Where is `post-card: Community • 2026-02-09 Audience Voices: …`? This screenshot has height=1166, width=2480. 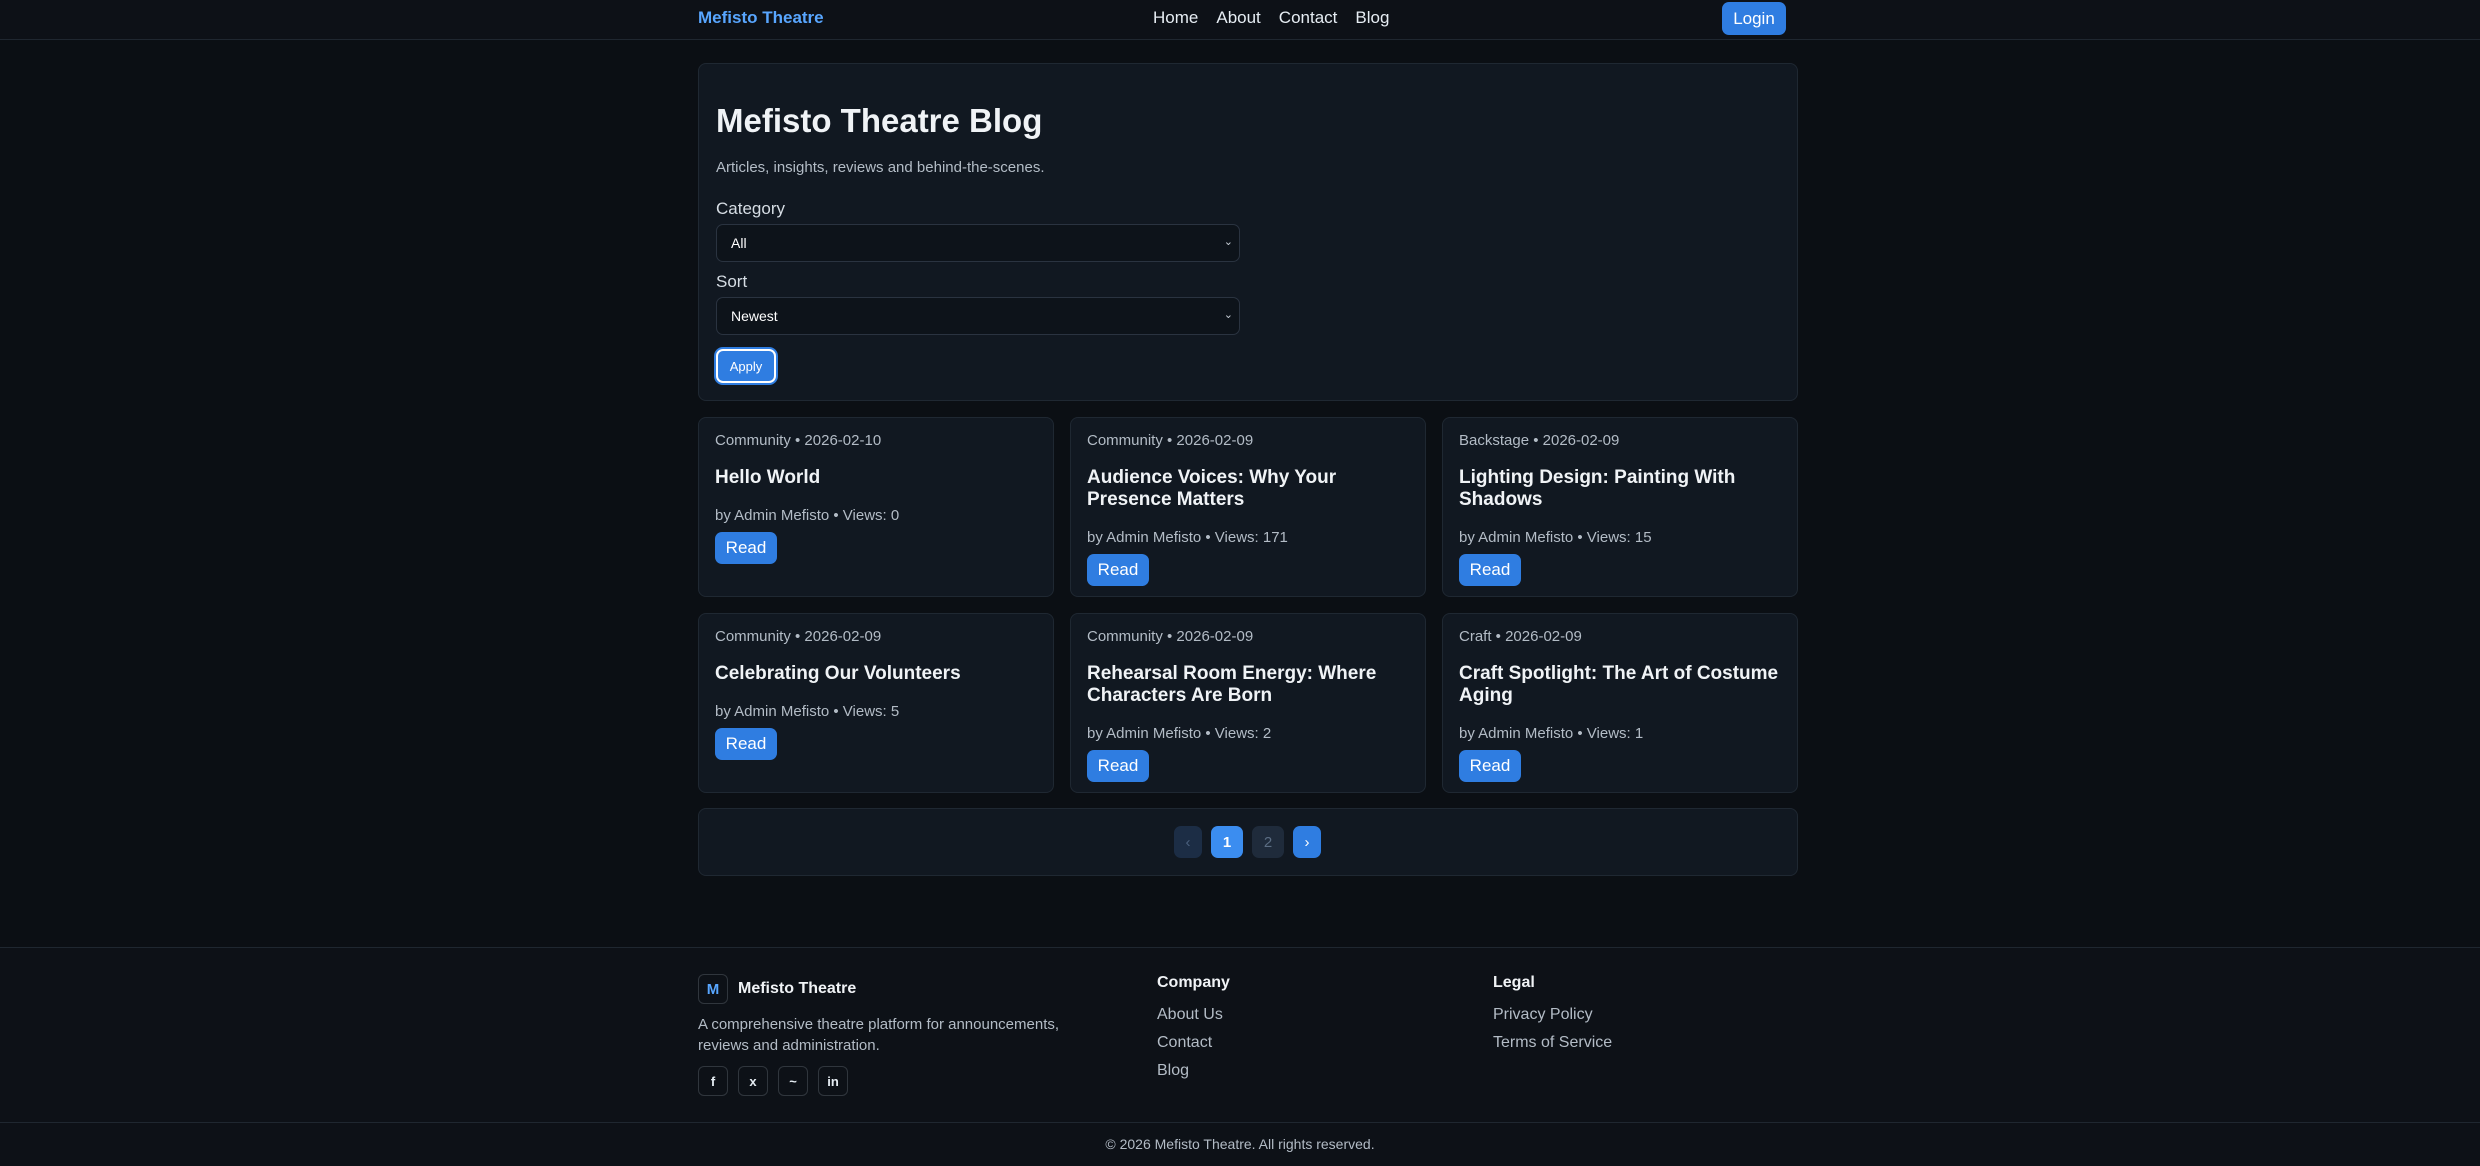 post-card: Community • 2026-02-09 Audience Voices: … is located at coordinates (1248, 507).